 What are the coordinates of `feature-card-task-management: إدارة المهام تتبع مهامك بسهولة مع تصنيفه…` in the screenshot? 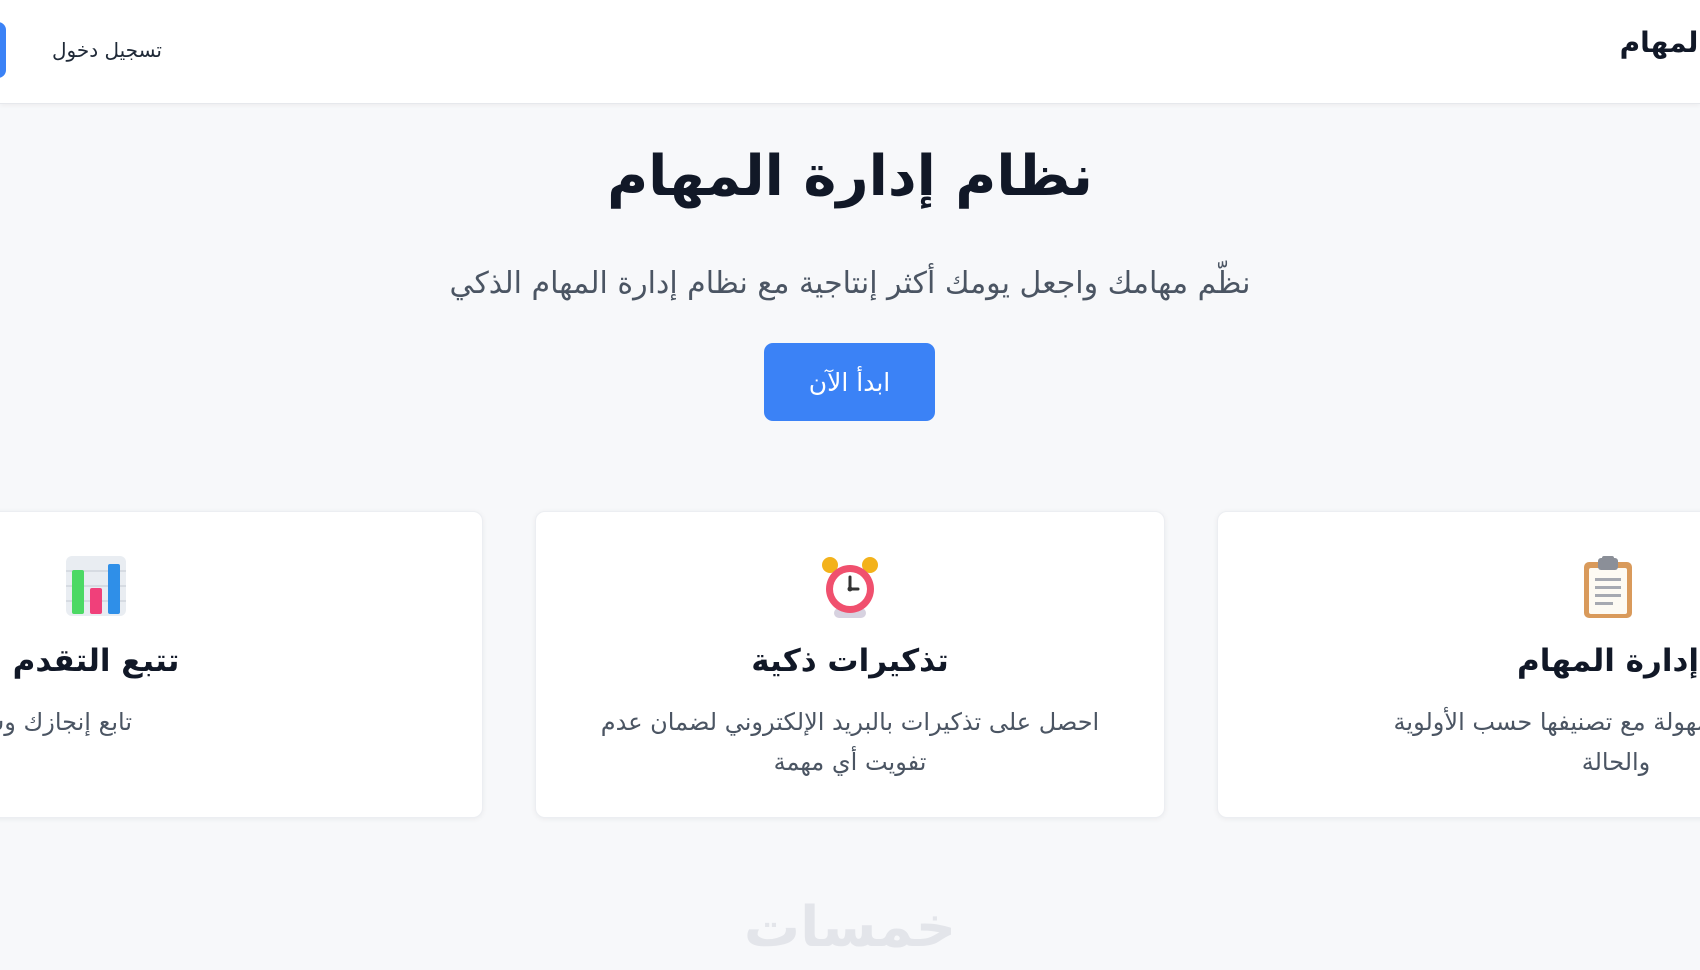 It's located at (1458, 664).